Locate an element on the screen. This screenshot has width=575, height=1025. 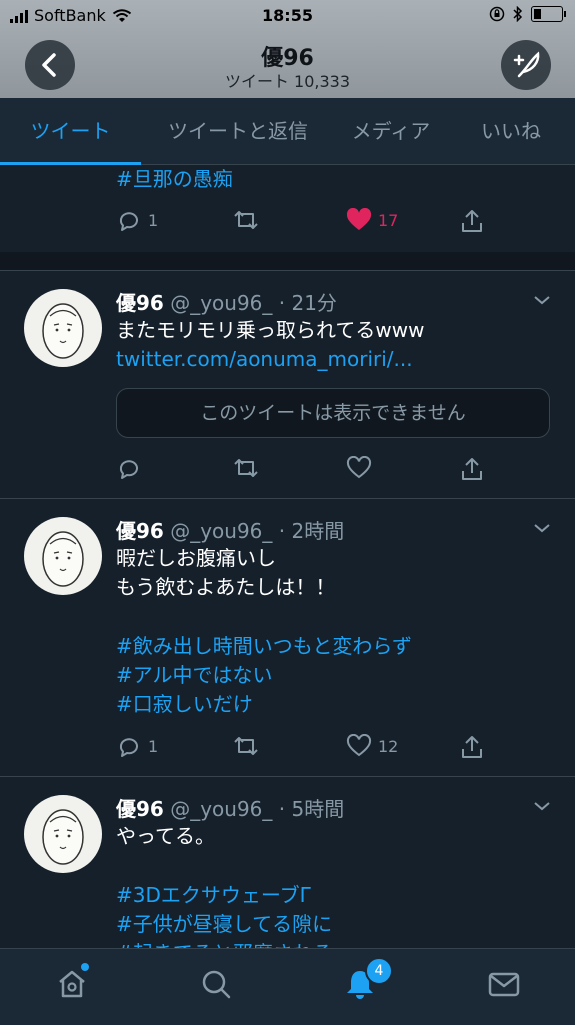
tweet-header: 優96 @_you96_ · 5時間 is located at coordinates (230, 807).